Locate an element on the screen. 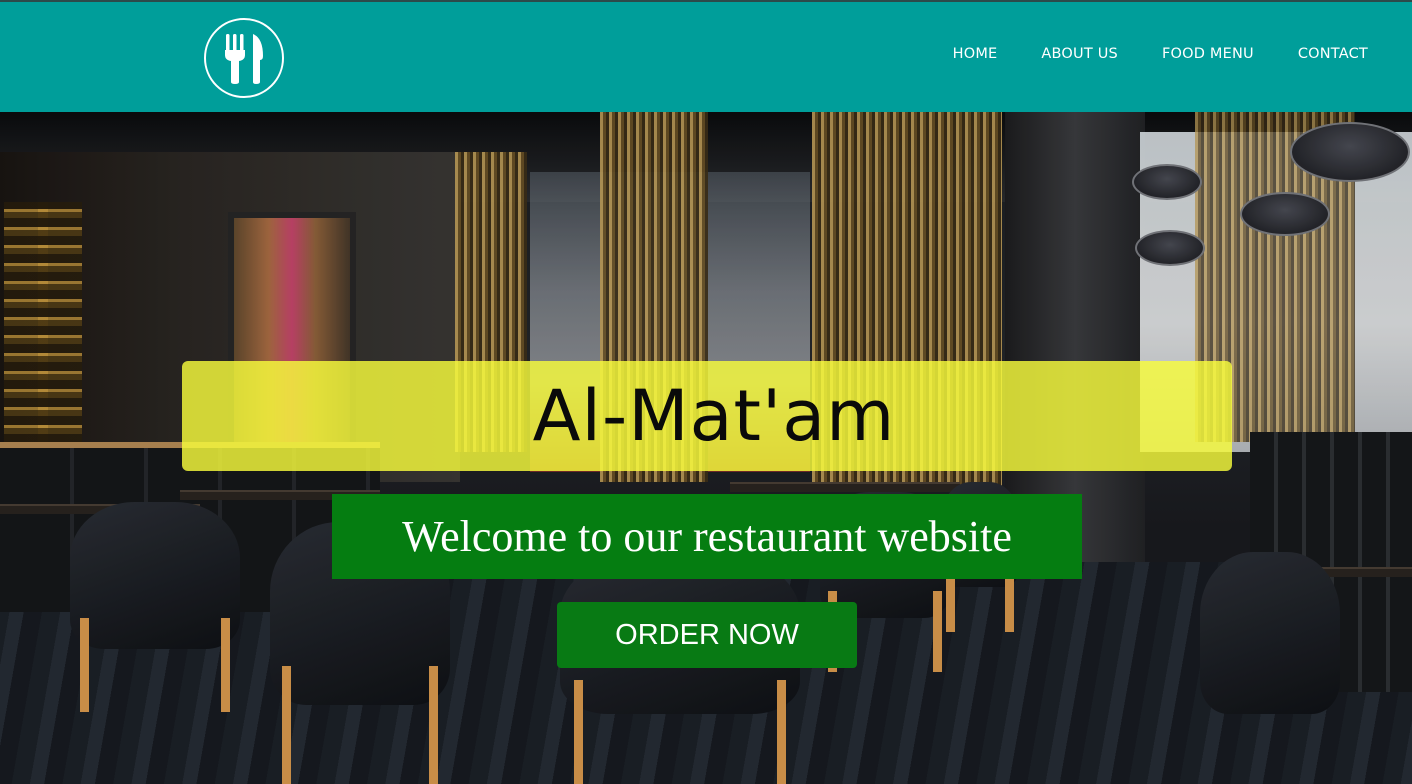 The image size is (1412, 784). nav-home-link: HOME is located at coordinates (975, 54).